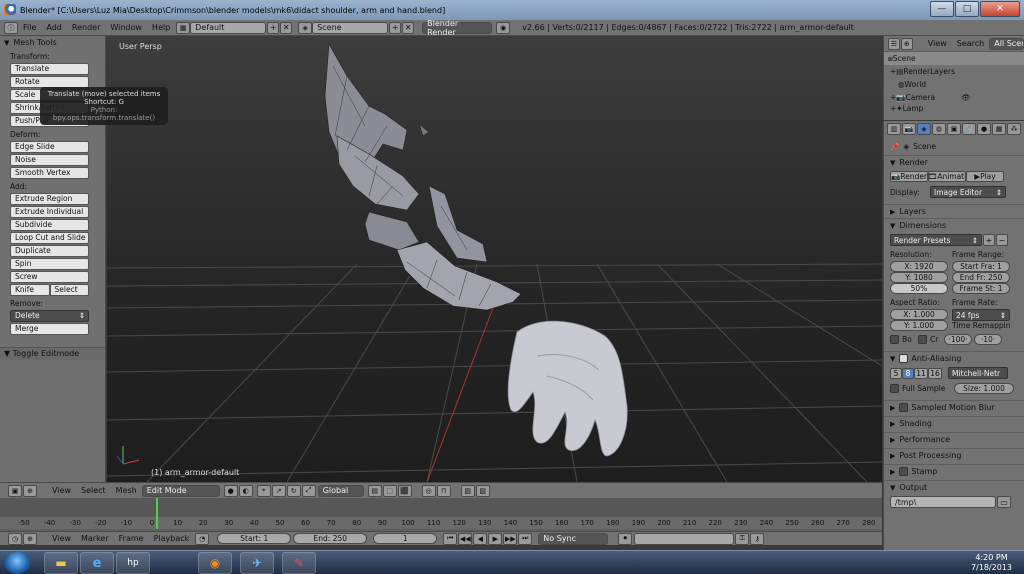  What do you see at coordinates (942, 9) in the screenshot?
I see `minimize-button: —` at bounding box center [942, 9].